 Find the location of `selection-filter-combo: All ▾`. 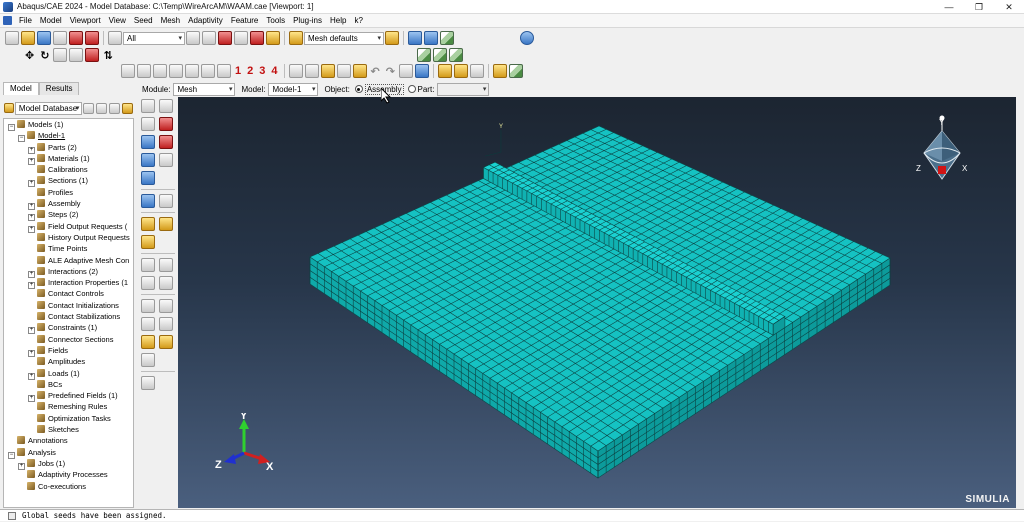

selection-filter-combo: All ▾ is located at coordinates (154, 38).